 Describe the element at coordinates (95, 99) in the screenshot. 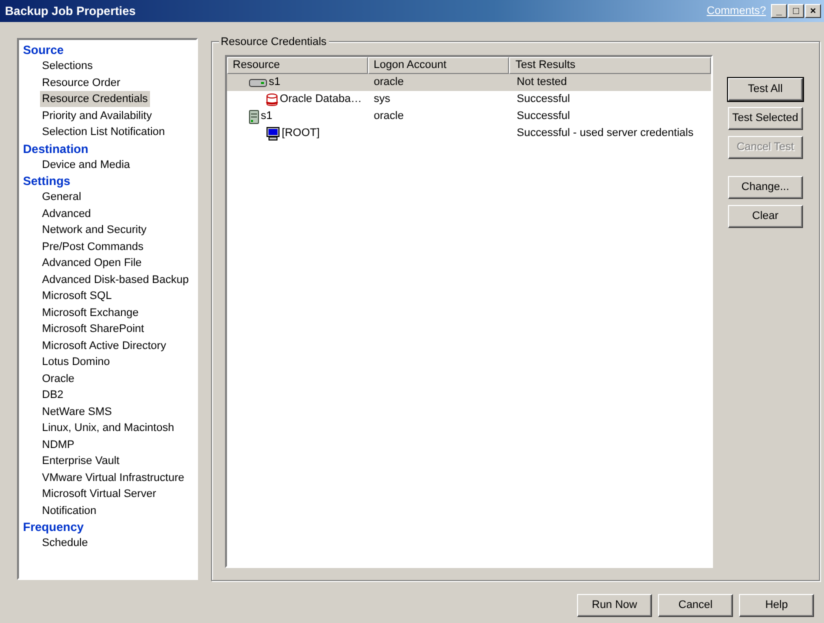

I see `sidebar-item: Resource Credentials` at that location.